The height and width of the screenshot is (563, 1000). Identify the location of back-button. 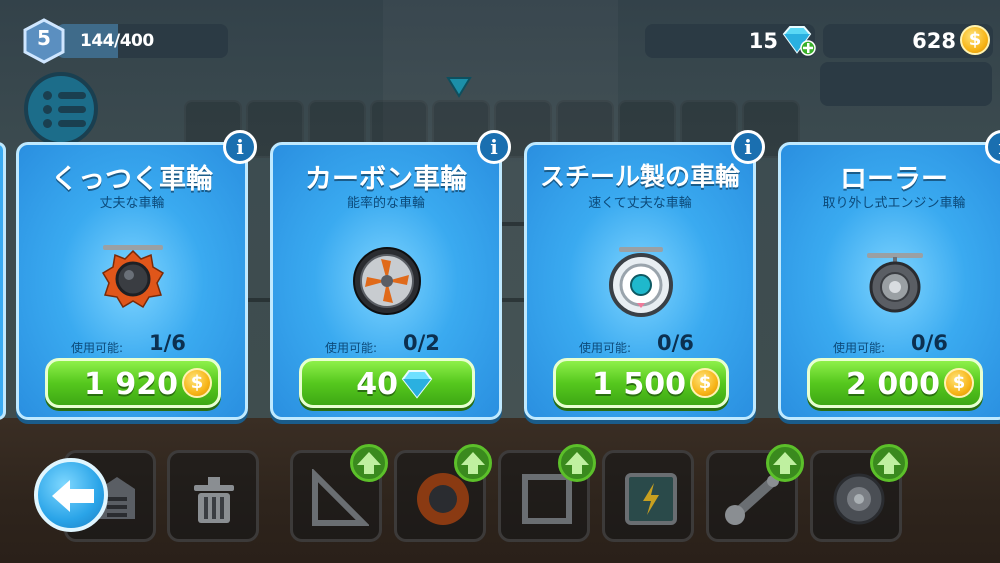
(71, 495).